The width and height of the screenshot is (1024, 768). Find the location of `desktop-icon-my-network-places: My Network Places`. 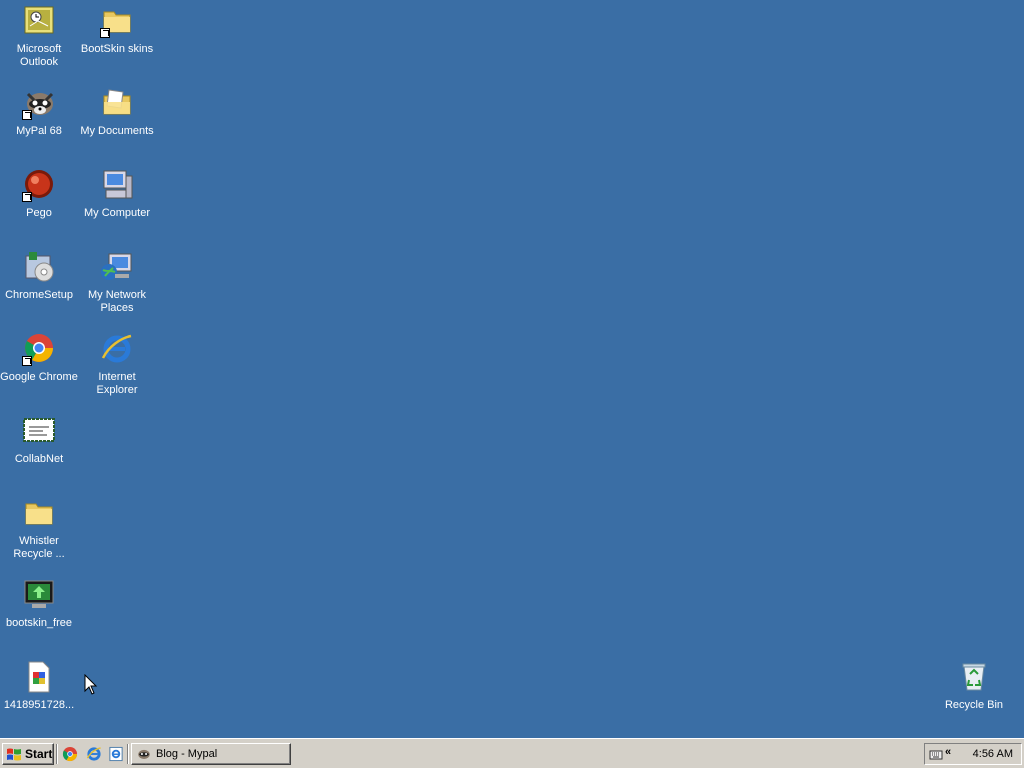

desktop-icon-my-network-places: My Network Places is located at coordinates (117, 282).